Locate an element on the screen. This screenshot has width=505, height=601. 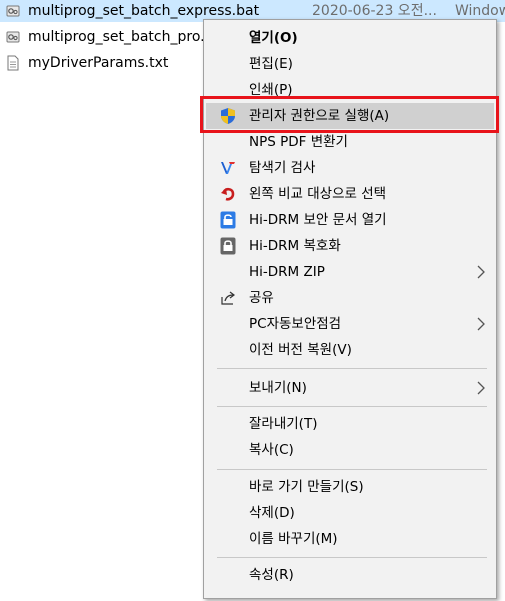
drm-lock-icon is located at coordinates (228, 246).